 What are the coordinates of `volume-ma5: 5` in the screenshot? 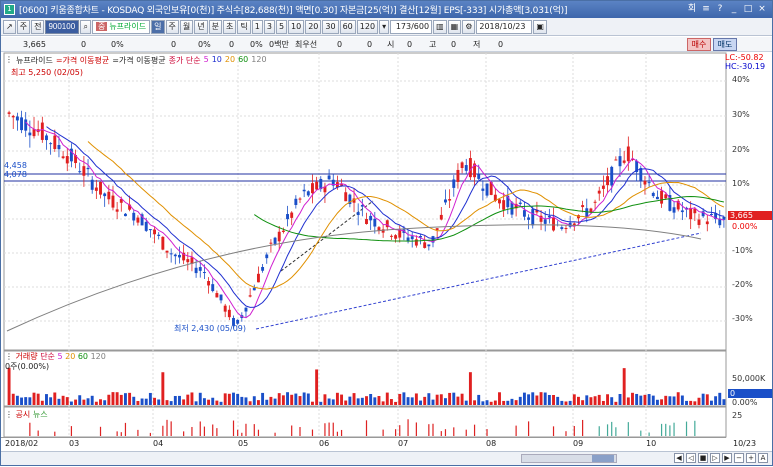 It's located at (60, 356).